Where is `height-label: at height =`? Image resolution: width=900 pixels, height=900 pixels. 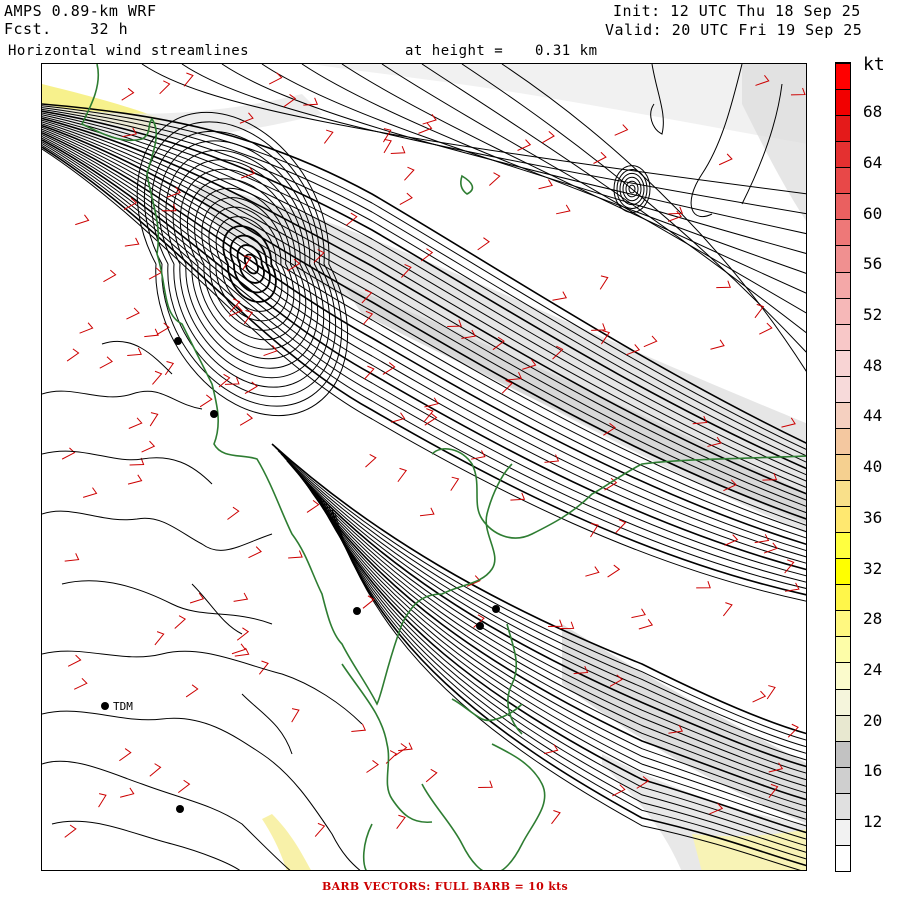
height-label: at height = is located at coordinates (454, 51).